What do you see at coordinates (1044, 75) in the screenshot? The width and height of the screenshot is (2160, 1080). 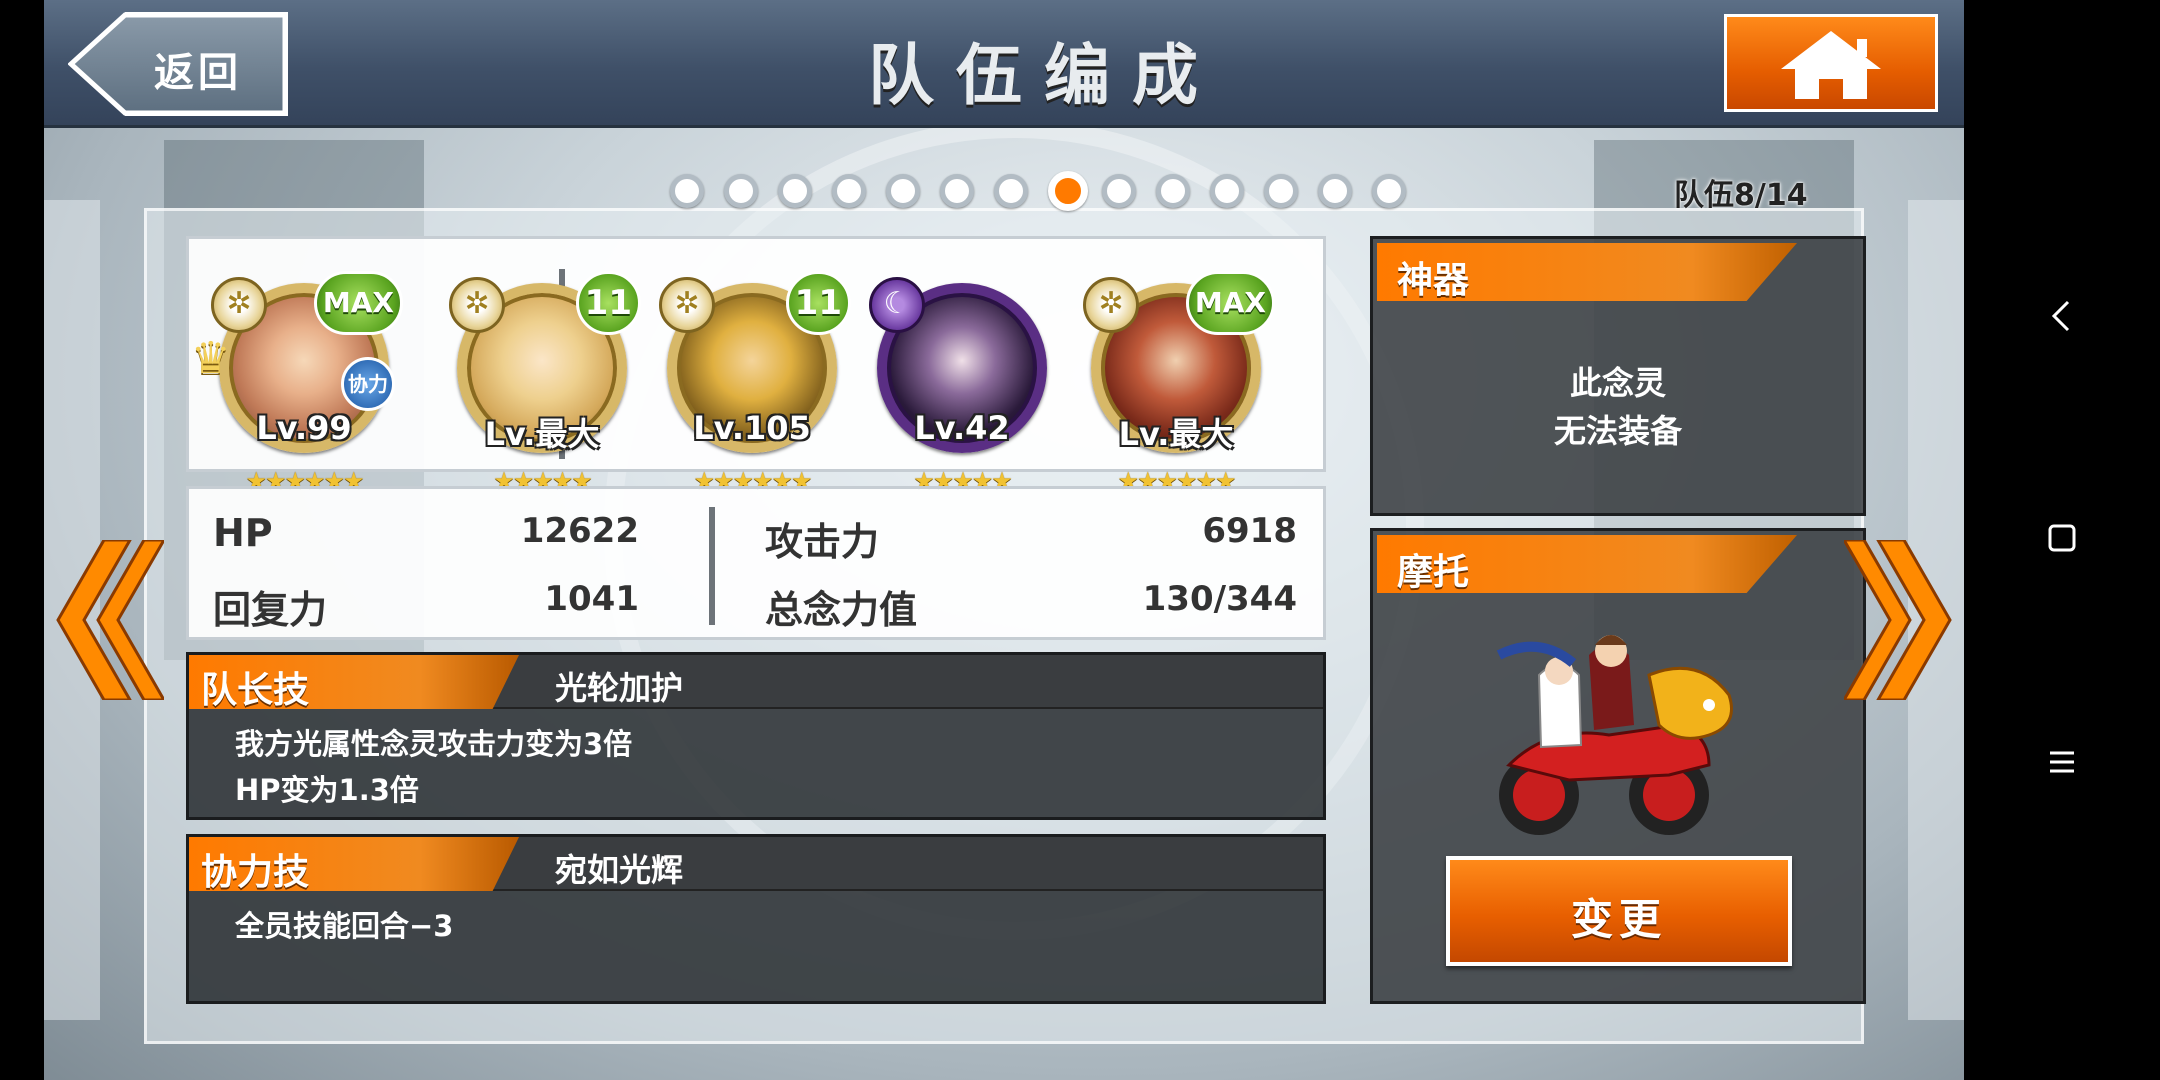 I see `page-title: 队伍编成` at bounding box center [1044, 75].